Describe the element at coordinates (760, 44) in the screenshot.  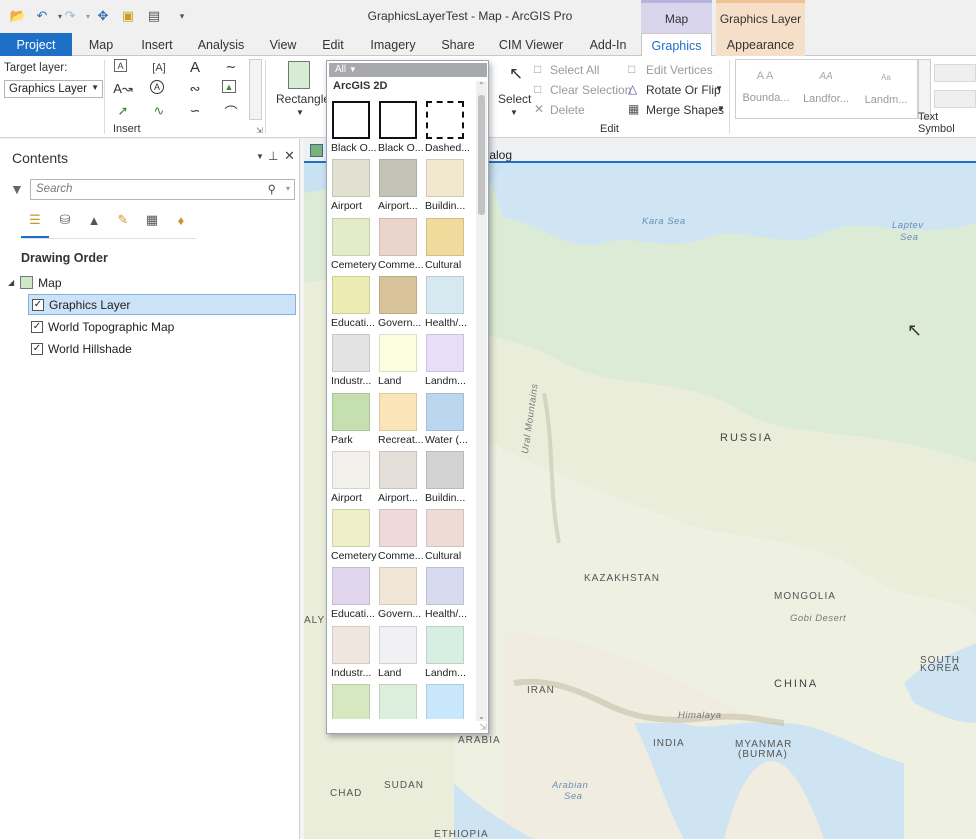
I see `tab-appearance: Appearance` at that location.